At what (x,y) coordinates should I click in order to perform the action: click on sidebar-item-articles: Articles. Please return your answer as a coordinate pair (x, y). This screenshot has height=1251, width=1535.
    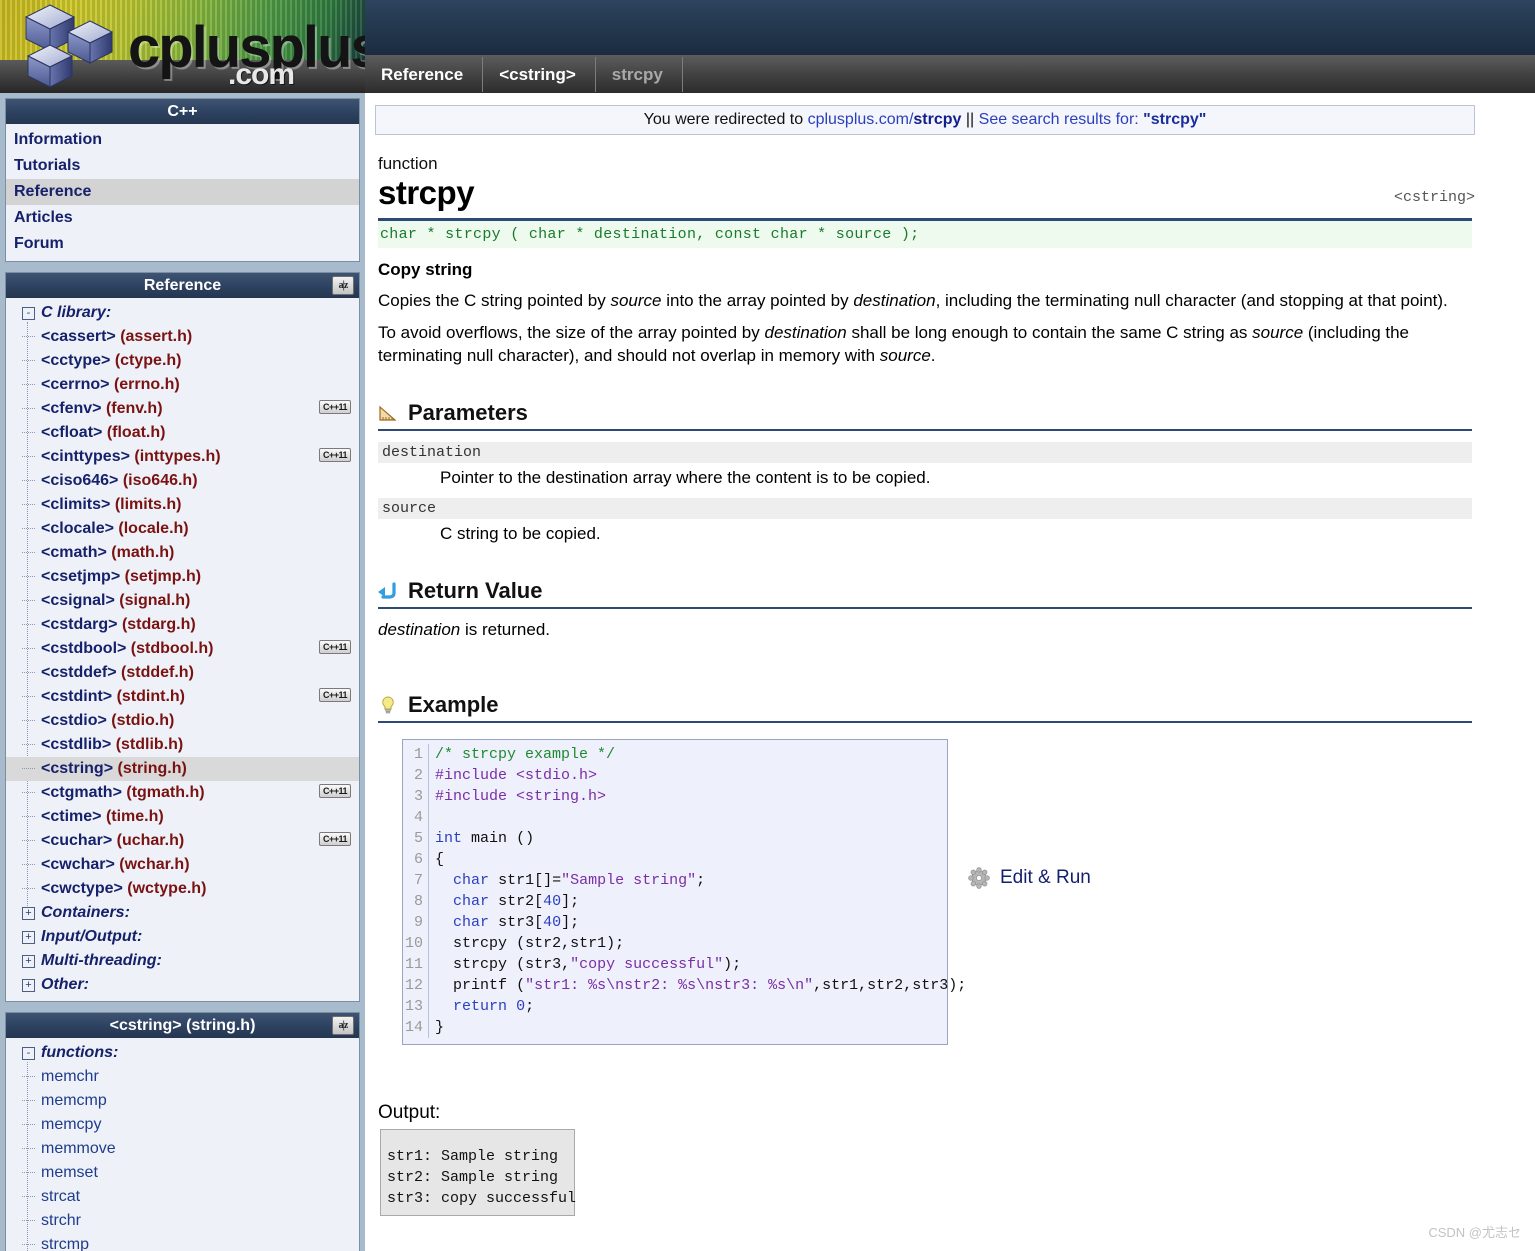
    Looking at the image, I should click on (182, 218).